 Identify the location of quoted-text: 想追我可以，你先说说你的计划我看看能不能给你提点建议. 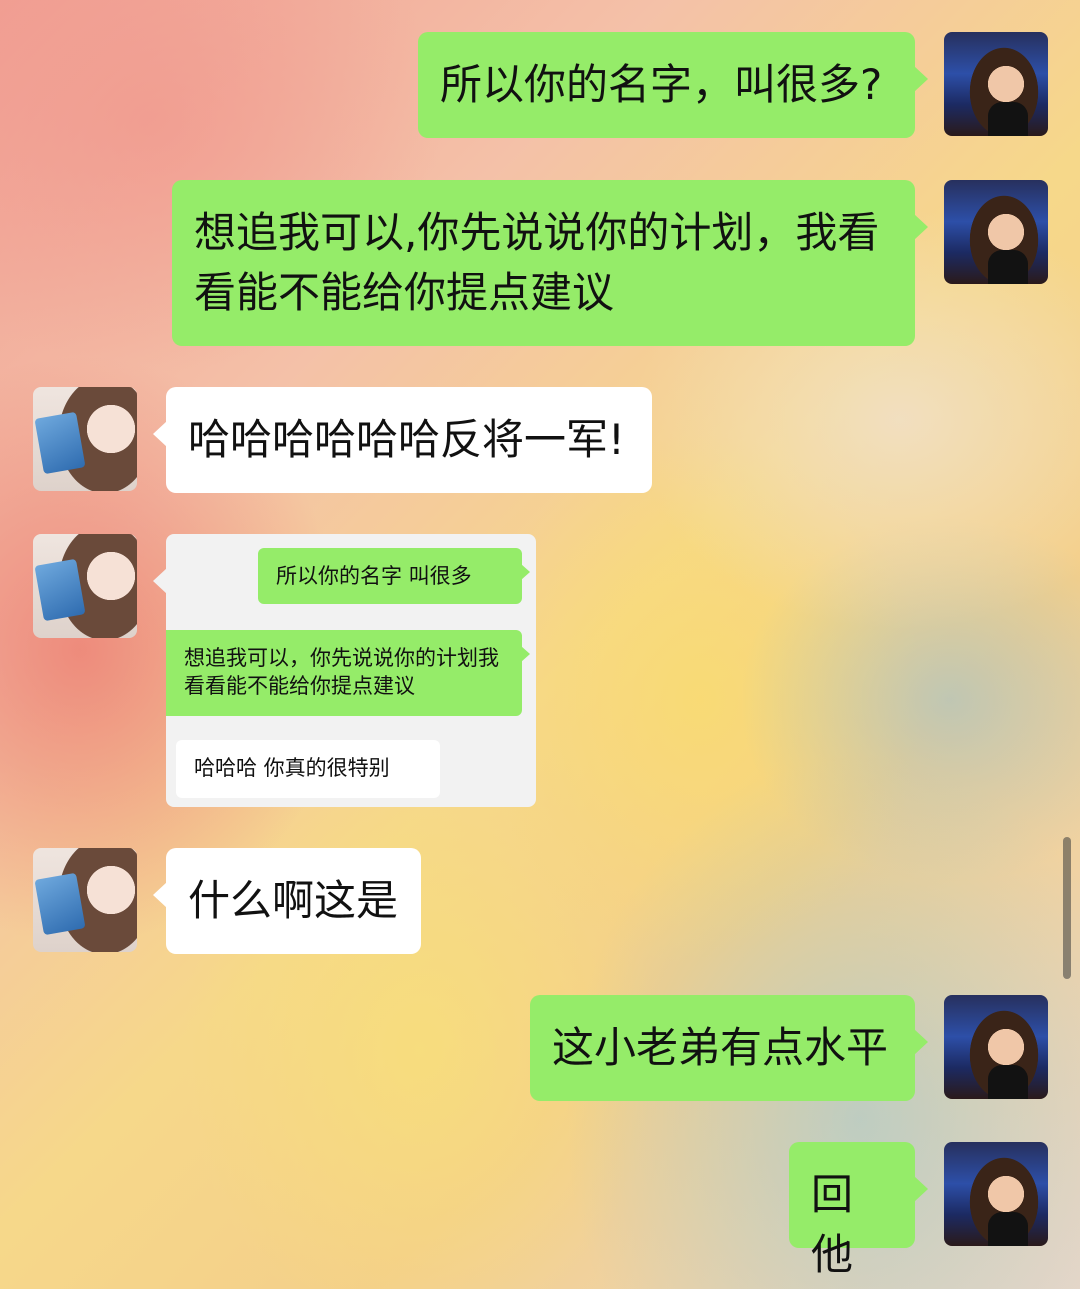
(341, 672).